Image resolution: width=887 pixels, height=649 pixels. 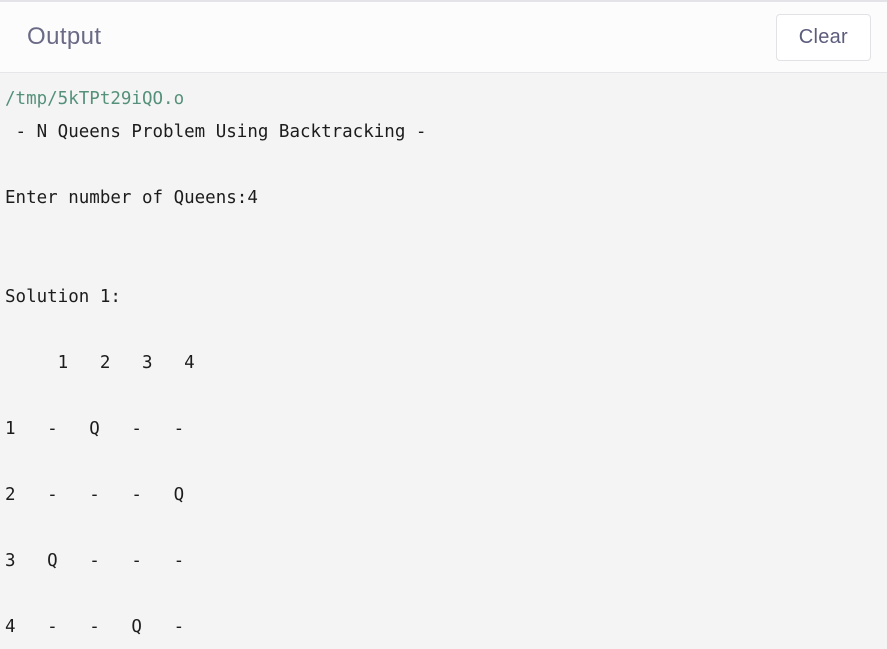 What do you see at coordinates (95, 561) in the screenshot?
I see `output-line-board-row: 3 Q - - -` at bounding box center [95, 561].